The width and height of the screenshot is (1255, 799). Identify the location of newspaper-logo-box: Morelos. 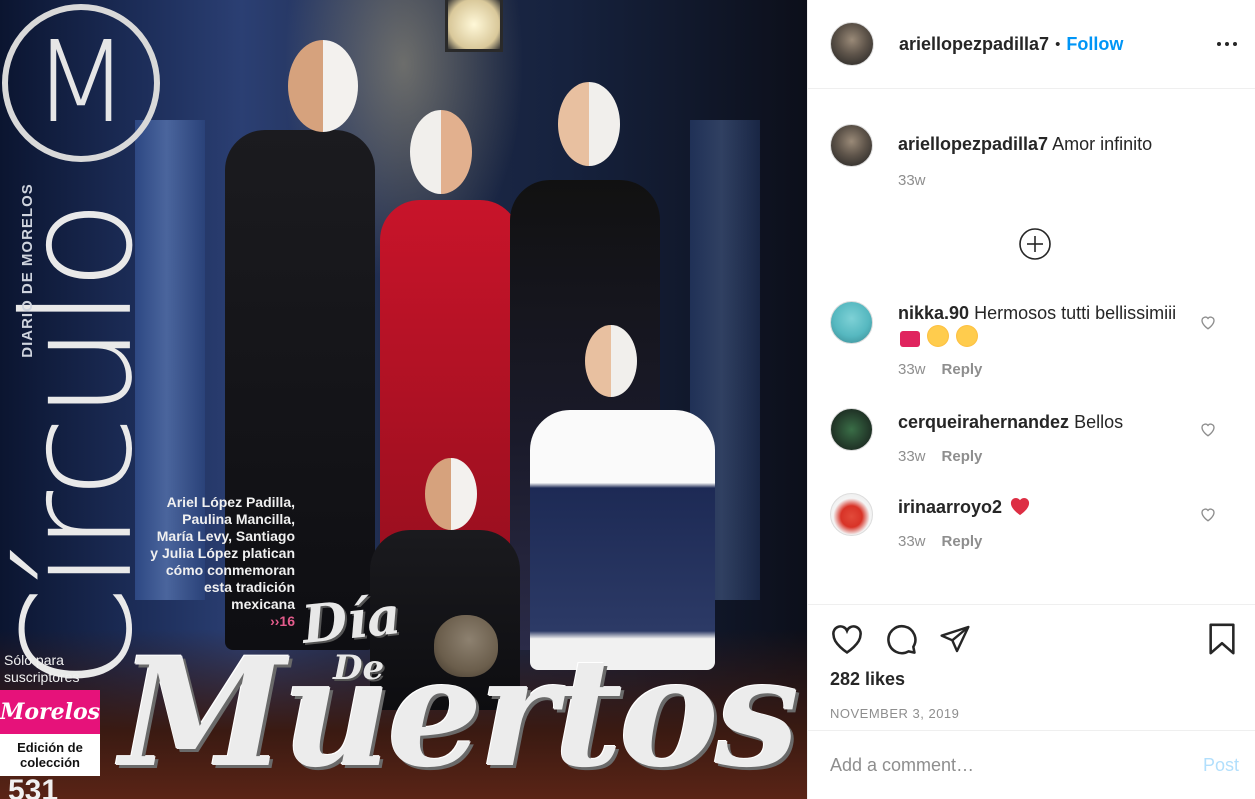
(50, 712).